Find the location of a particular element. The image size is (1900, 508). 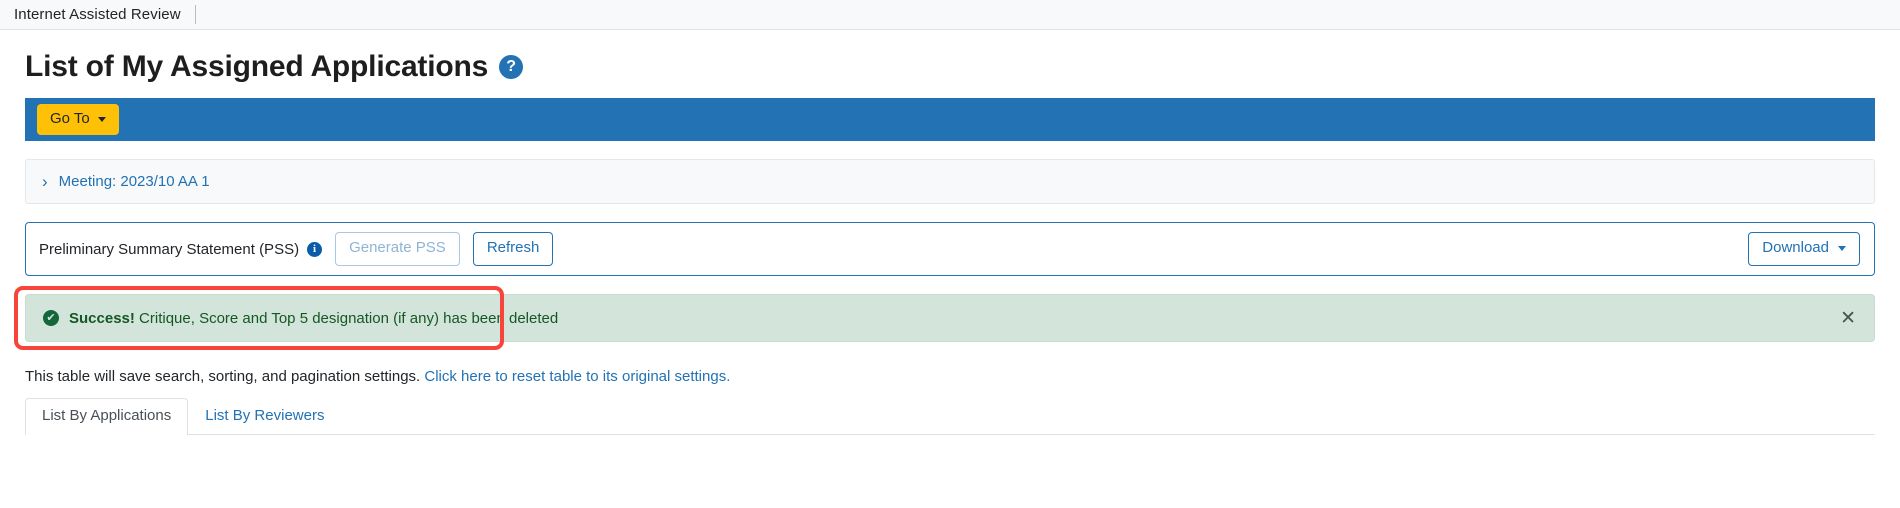

close-icon: ✕ is located at coordinates (1848, 318).